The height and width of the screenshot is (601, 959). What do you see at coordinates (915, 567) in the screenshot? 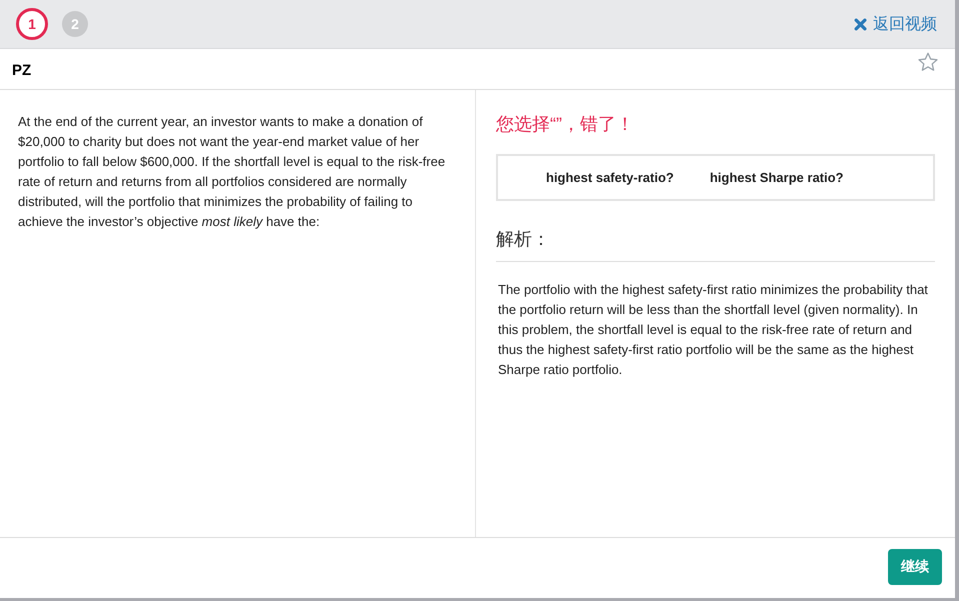
I see `continue-button: 继续` at bounding box center [915, 567].